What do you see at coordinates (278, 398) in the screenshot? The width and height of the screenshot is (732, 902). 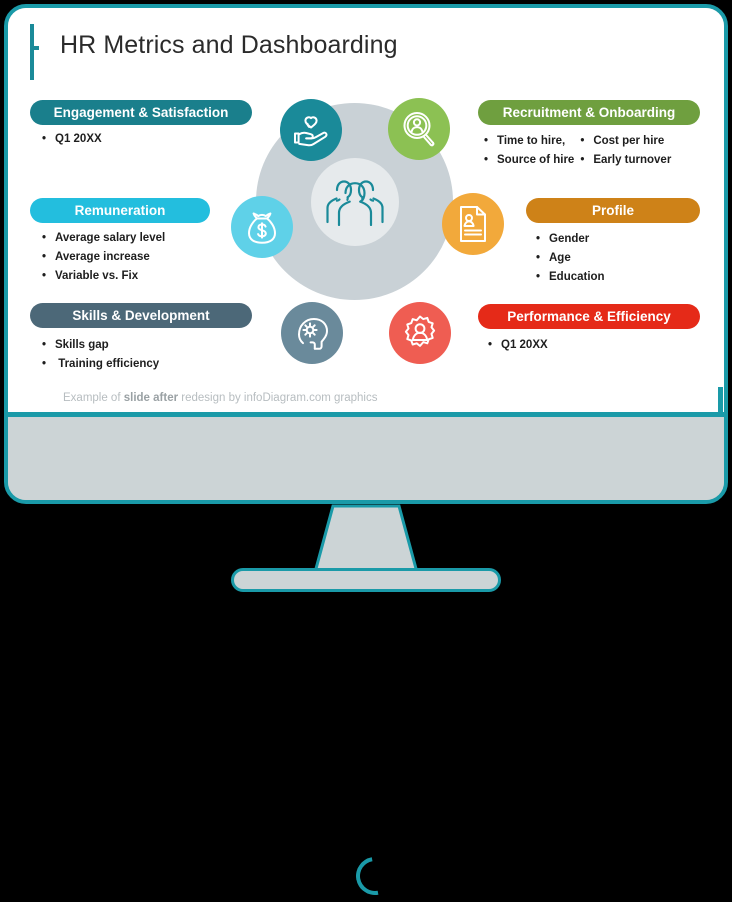 I see `footer-suffix: redesign by infoDiagram.com graphics` at bounding box center [278, 398].